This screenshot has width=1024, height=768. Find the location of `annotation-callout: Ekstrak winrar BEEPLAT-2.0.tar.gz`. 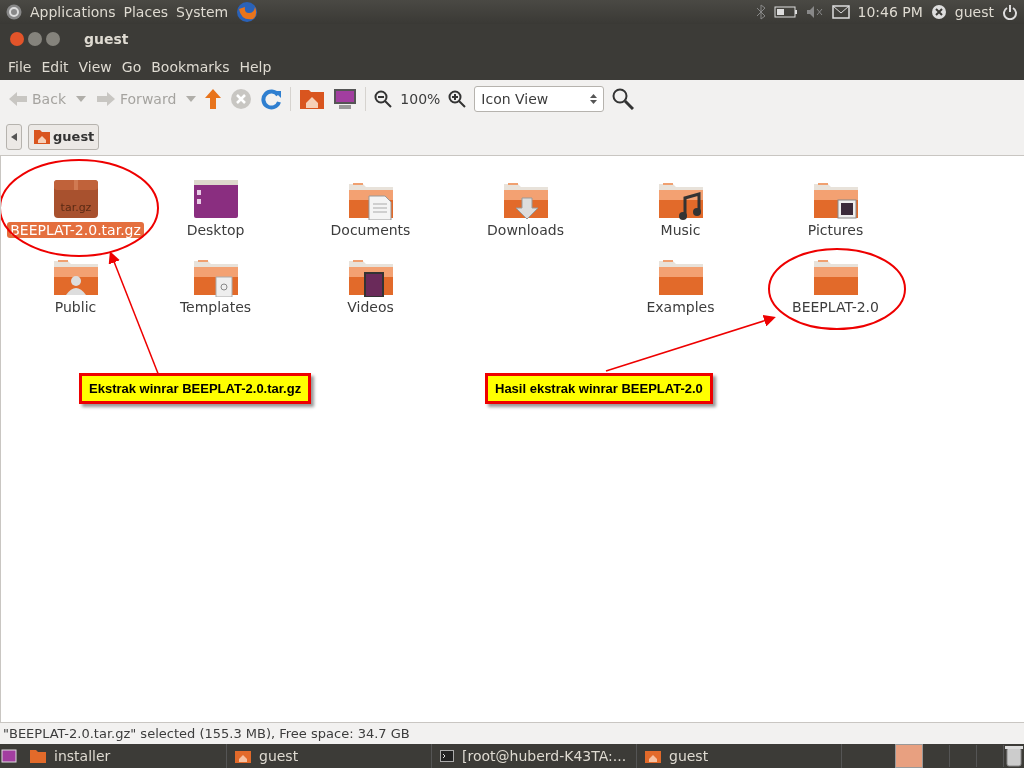

annotation-callout: Ekstrak winrar BEEPLAT-2.0.tar.gz is located at coordinates (195, 388).